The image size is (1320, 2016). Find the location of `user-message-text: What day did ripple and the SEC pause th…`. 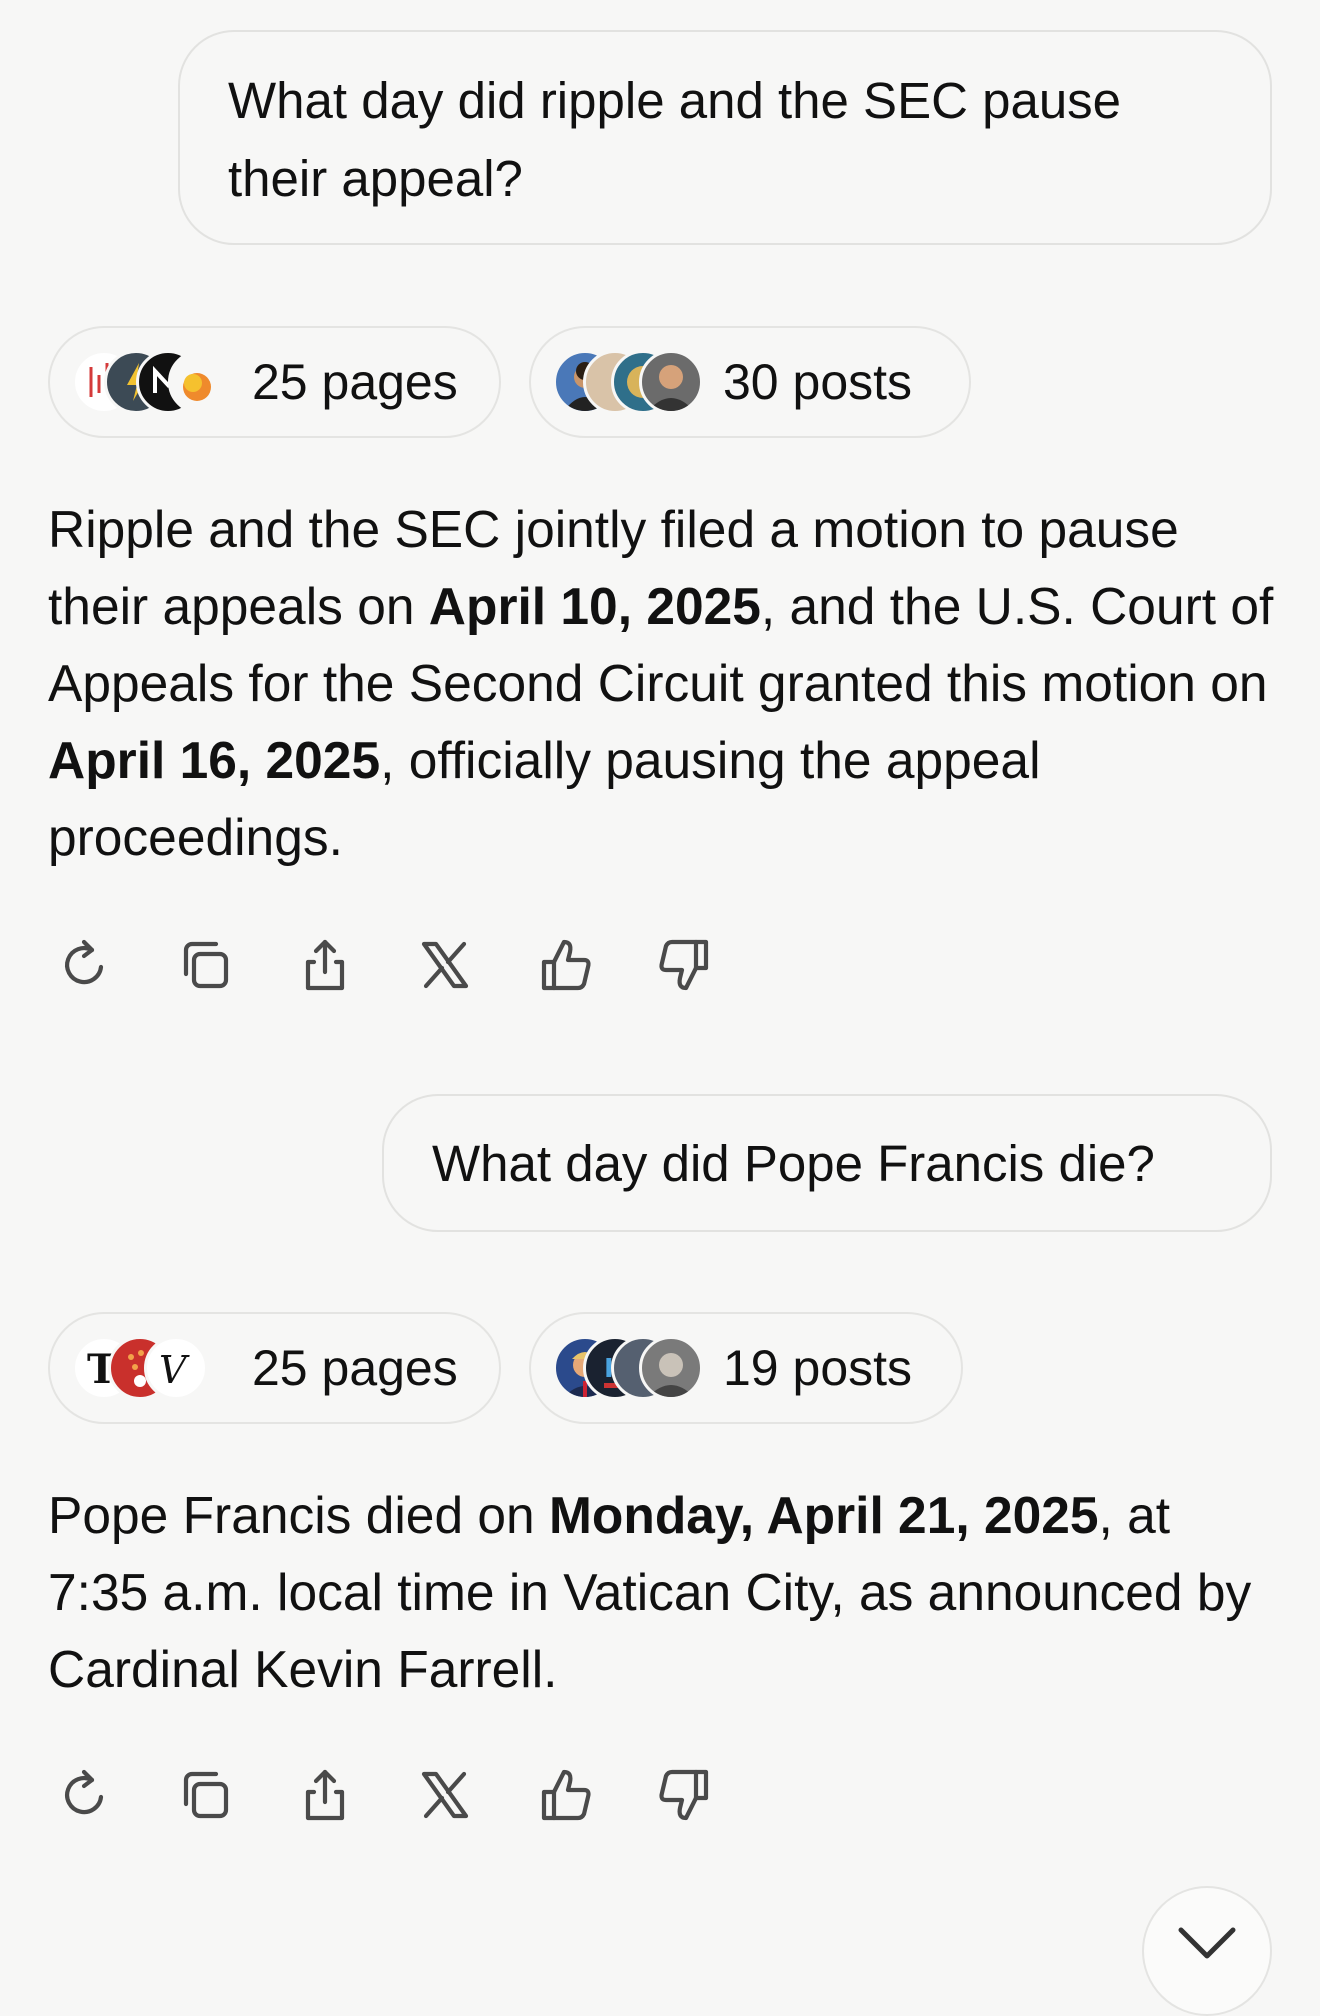

user-message-text: What day did ripple and the SEC pause th… is located at coordinates (675, 139).